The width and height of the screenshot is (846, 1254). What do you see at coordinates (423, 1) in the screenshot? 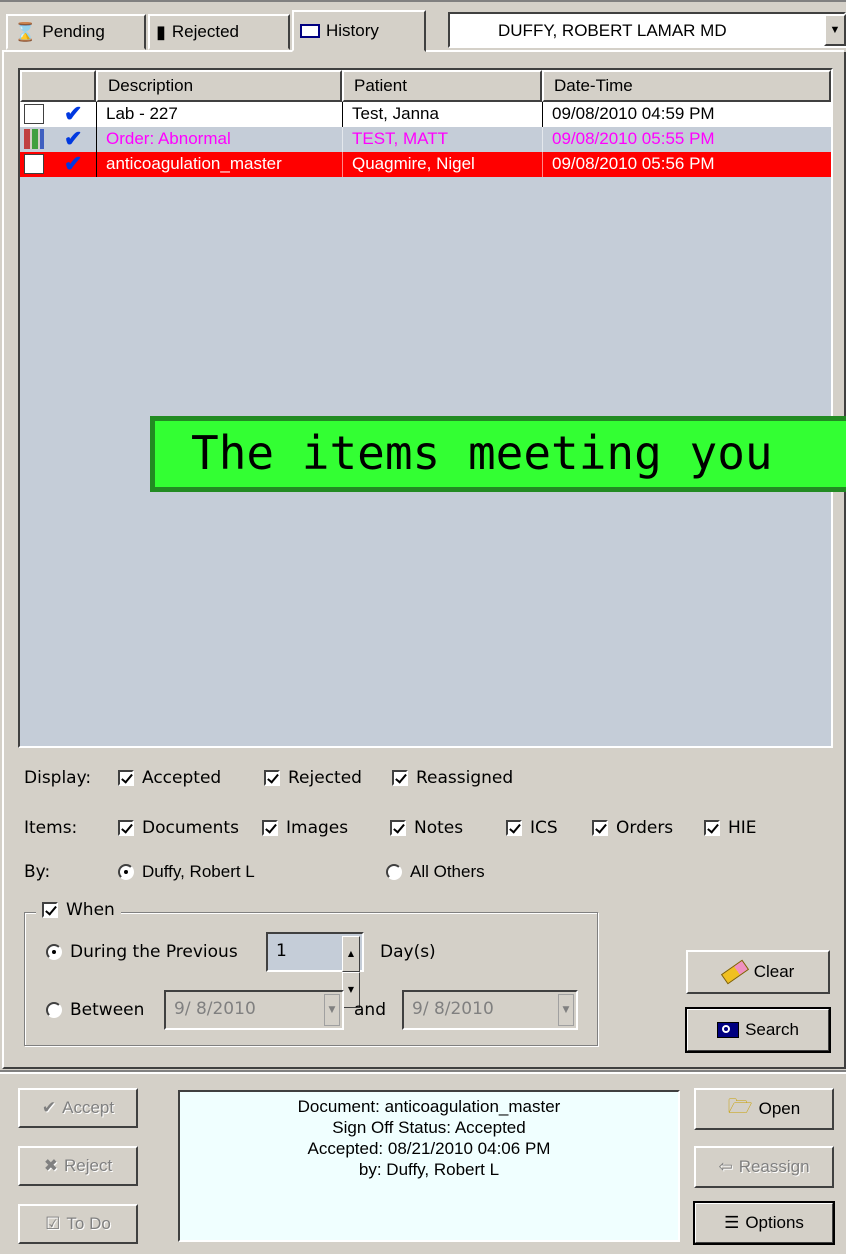
I see `top-border` at bounding box center [423, 1].